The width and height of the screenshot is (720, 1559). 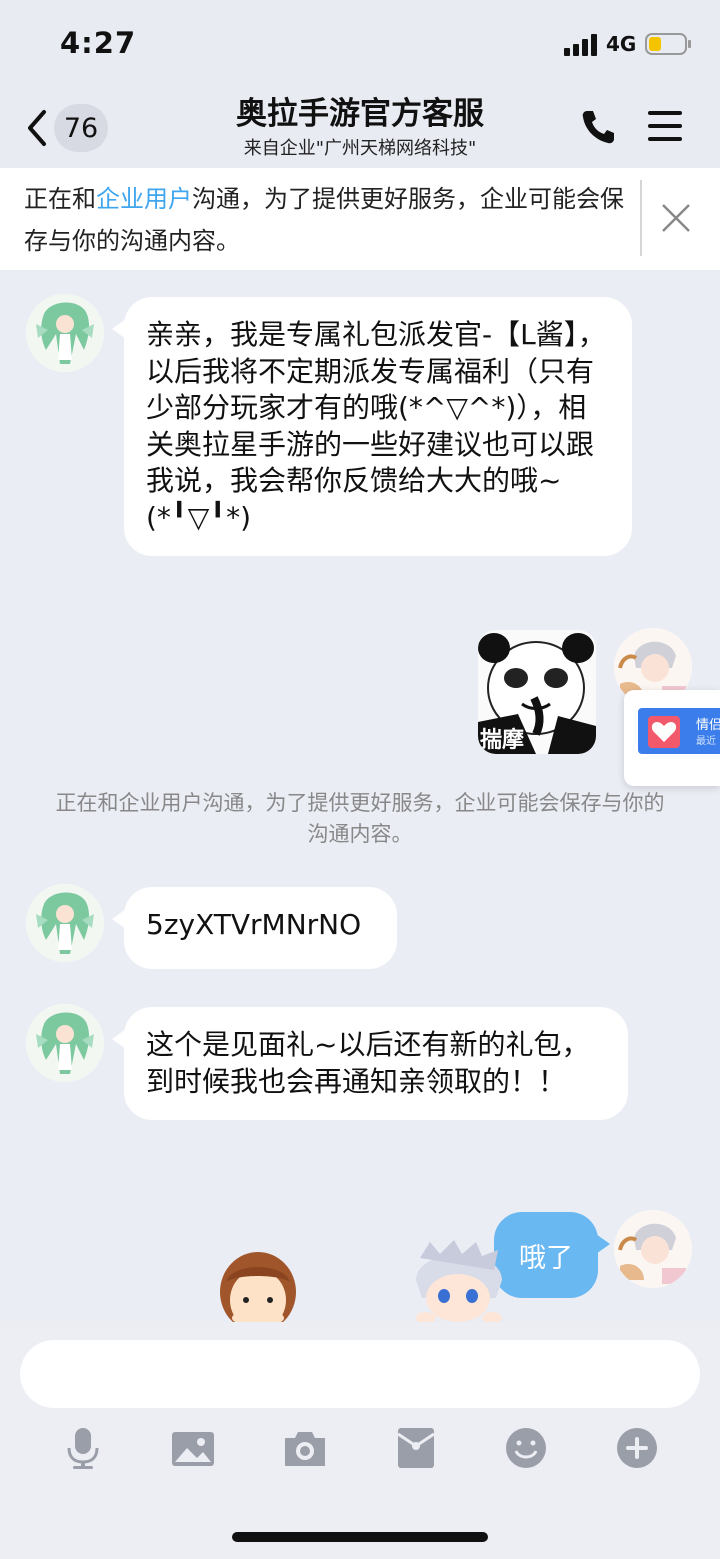 I want to click on privacy-notice: 正在和企业用户沟通，为了提供更好服务，企业可能会保存与你的沟通内容。, so click(x=360, y=219).